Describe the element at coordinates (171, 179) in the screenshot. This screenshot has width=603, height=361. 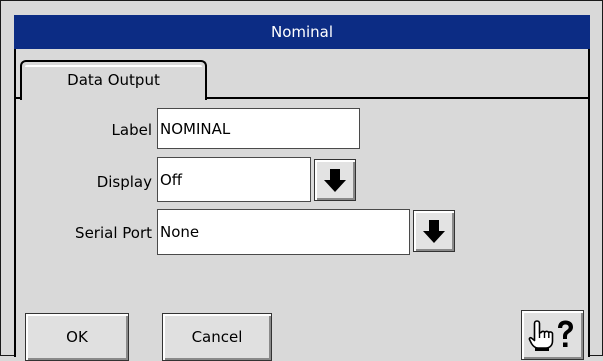
I see `display-select-value: Off` at that location.